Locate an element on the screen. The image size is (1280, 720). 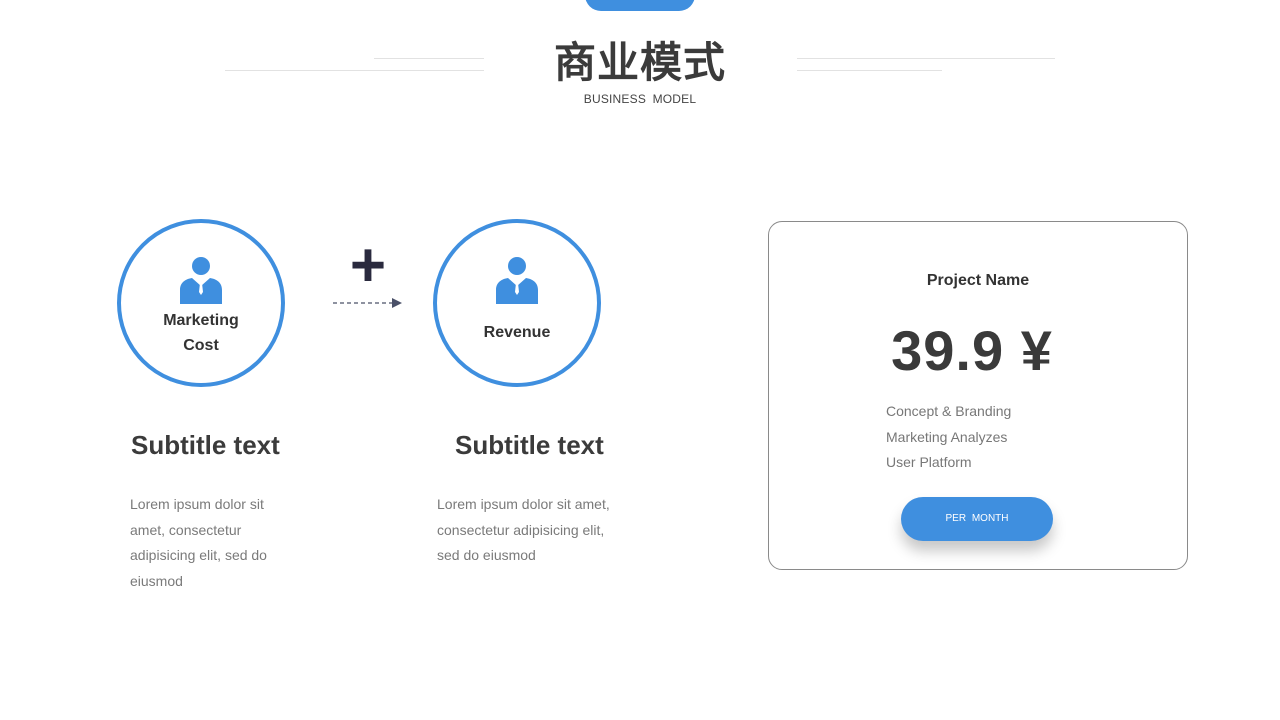
feature-item: Concept & Branding is located at coordinates (949, 411).